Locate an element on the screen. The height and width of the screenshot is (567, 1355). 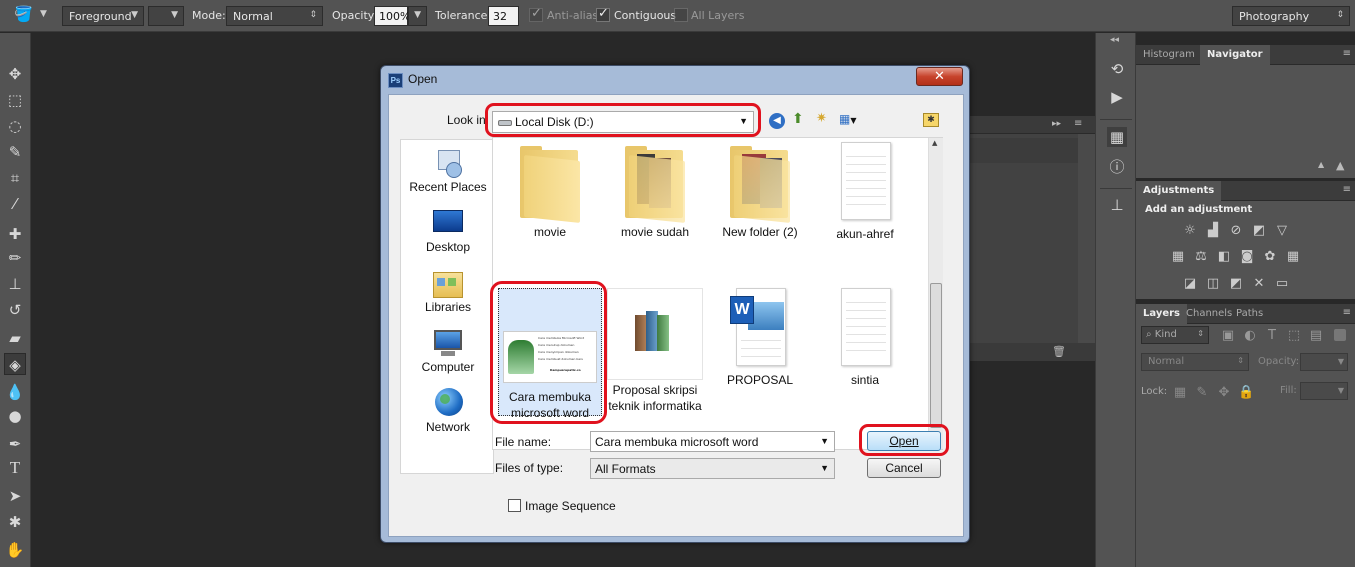
layer-opacity-input: ▼ is located at coordinates (1324, 362).